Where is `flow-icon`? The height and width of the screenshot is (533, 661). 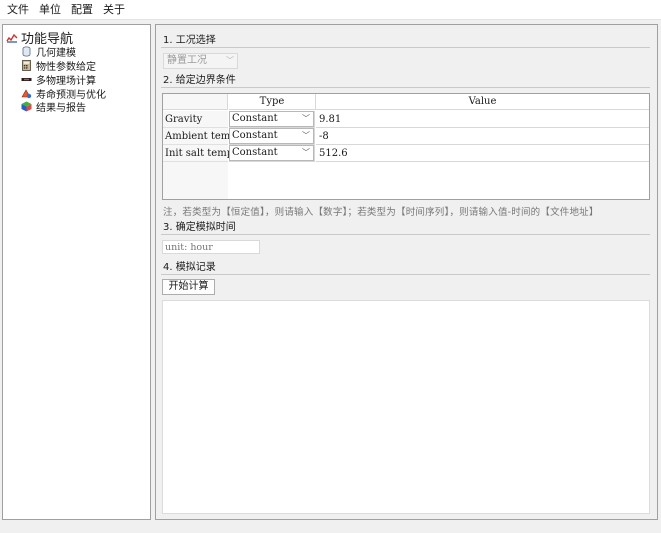 flow-icon is located at coordinates (26, 79).